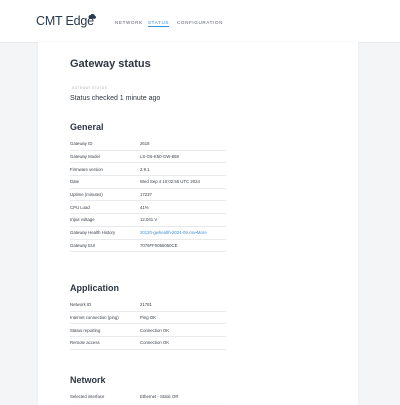  What do you see at coordinates (105, 220) in the screenshot?
I see `row-key: Input voltage` at bounding box center [105, 220].